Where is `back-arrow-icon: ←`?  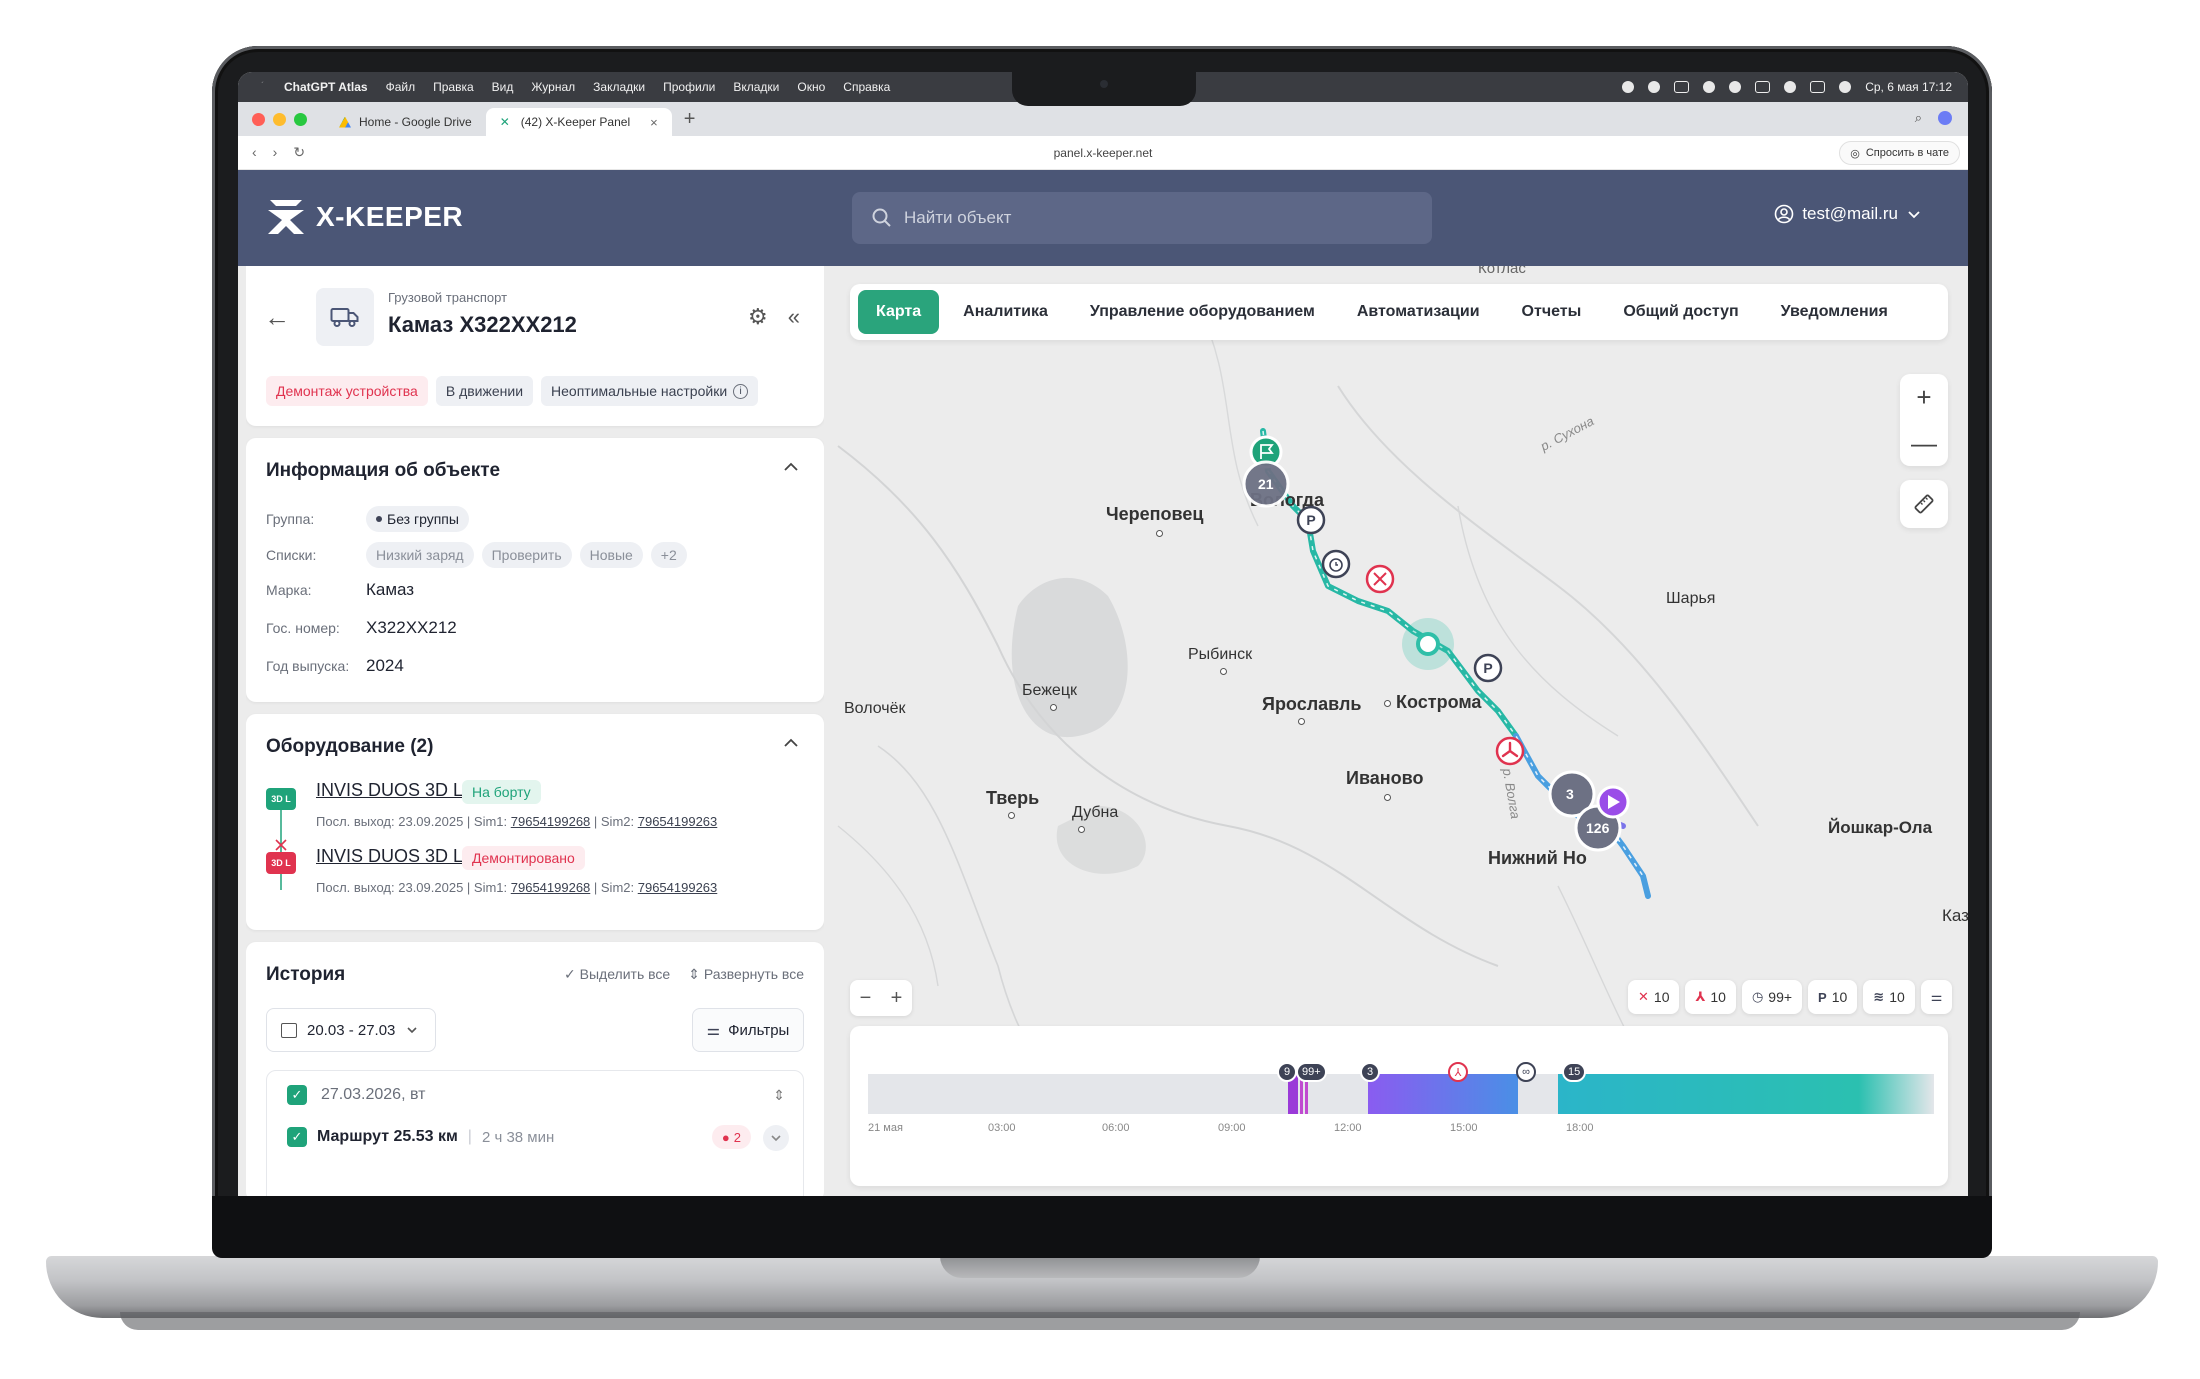 back-arrow-icon: ← is located at coordinates (277, 317).